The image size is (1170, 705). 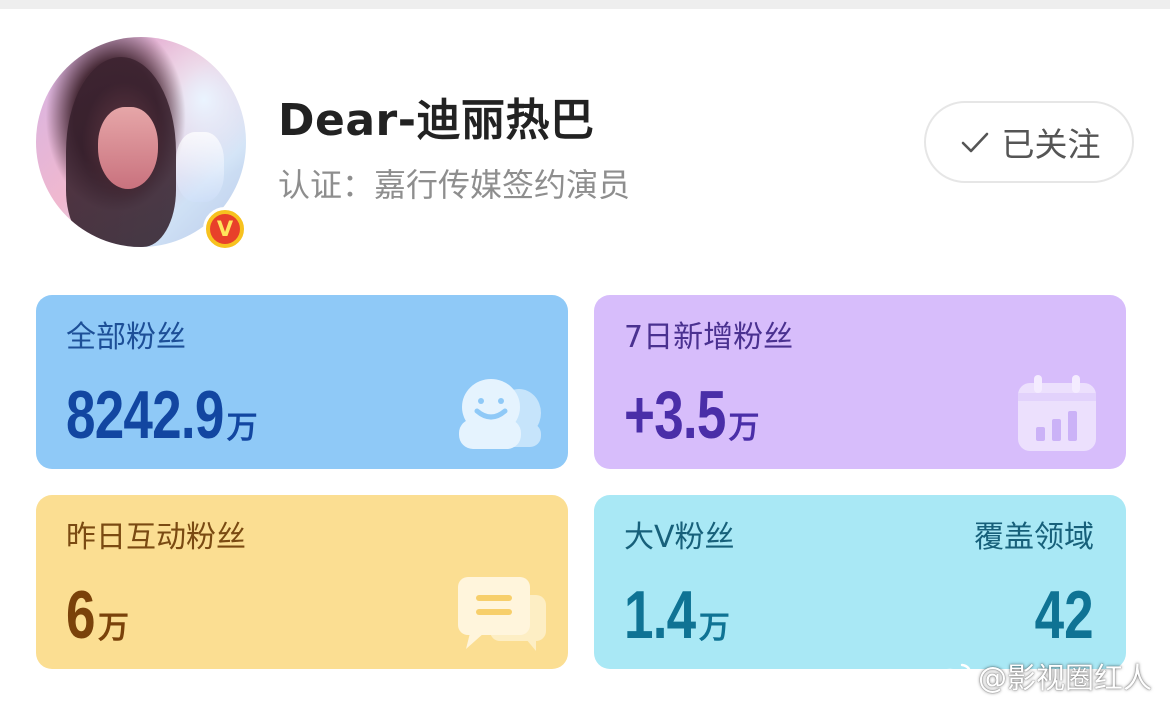 I want to click on bigv-fans-value: 1.4 万, so click(x=676, y=621).